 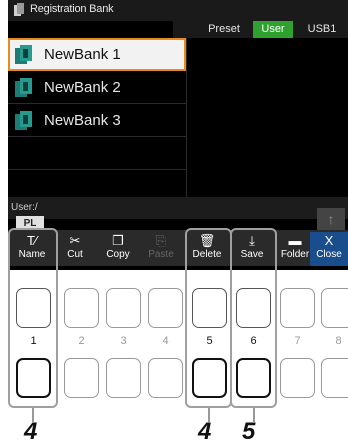 I want to click on folder-button-label: Folder, so click(x=295, y=254).